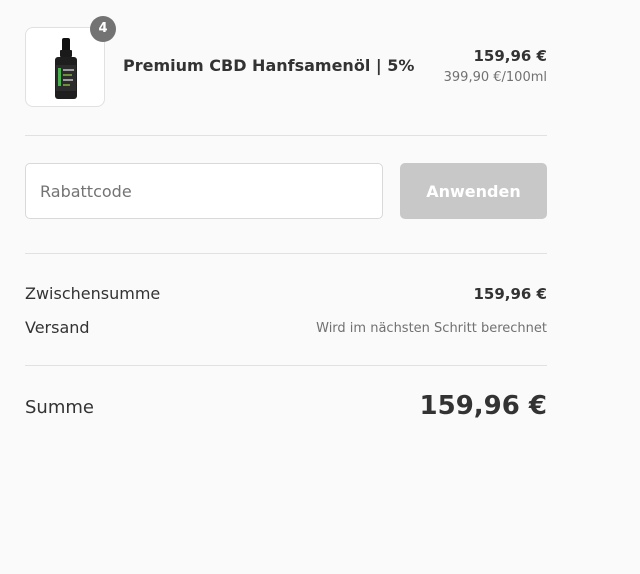  I want to click on product-unit-price: 399,90 €/100ml, so click(495, 77).